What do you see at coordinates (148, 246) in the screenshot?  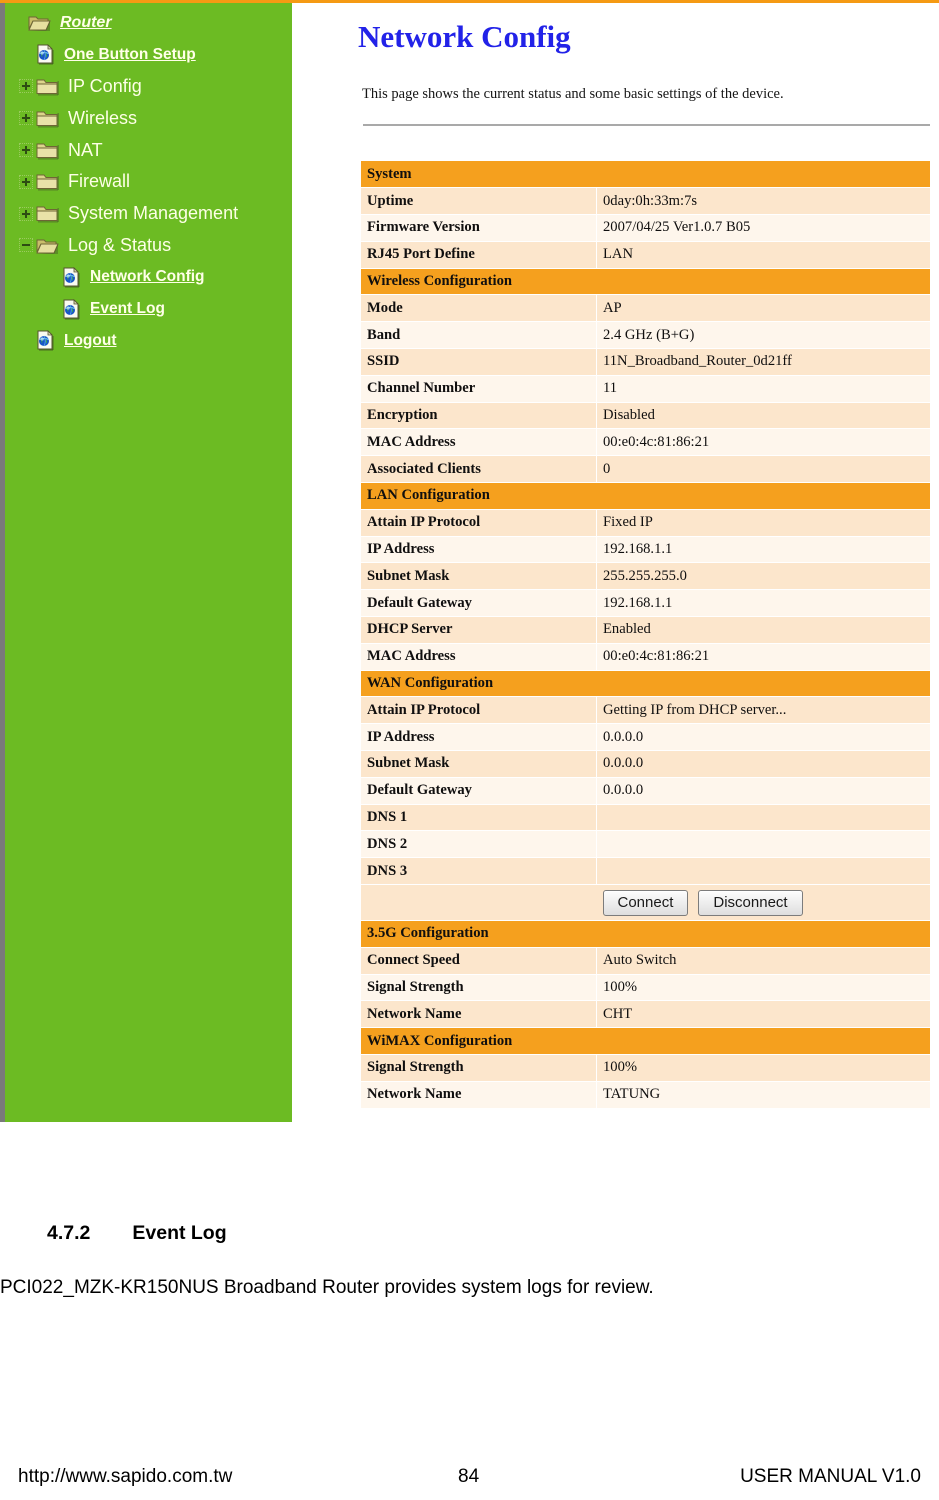 I see `sidebar-item-log-status: Log & Status` at bounding box center [148, 246].